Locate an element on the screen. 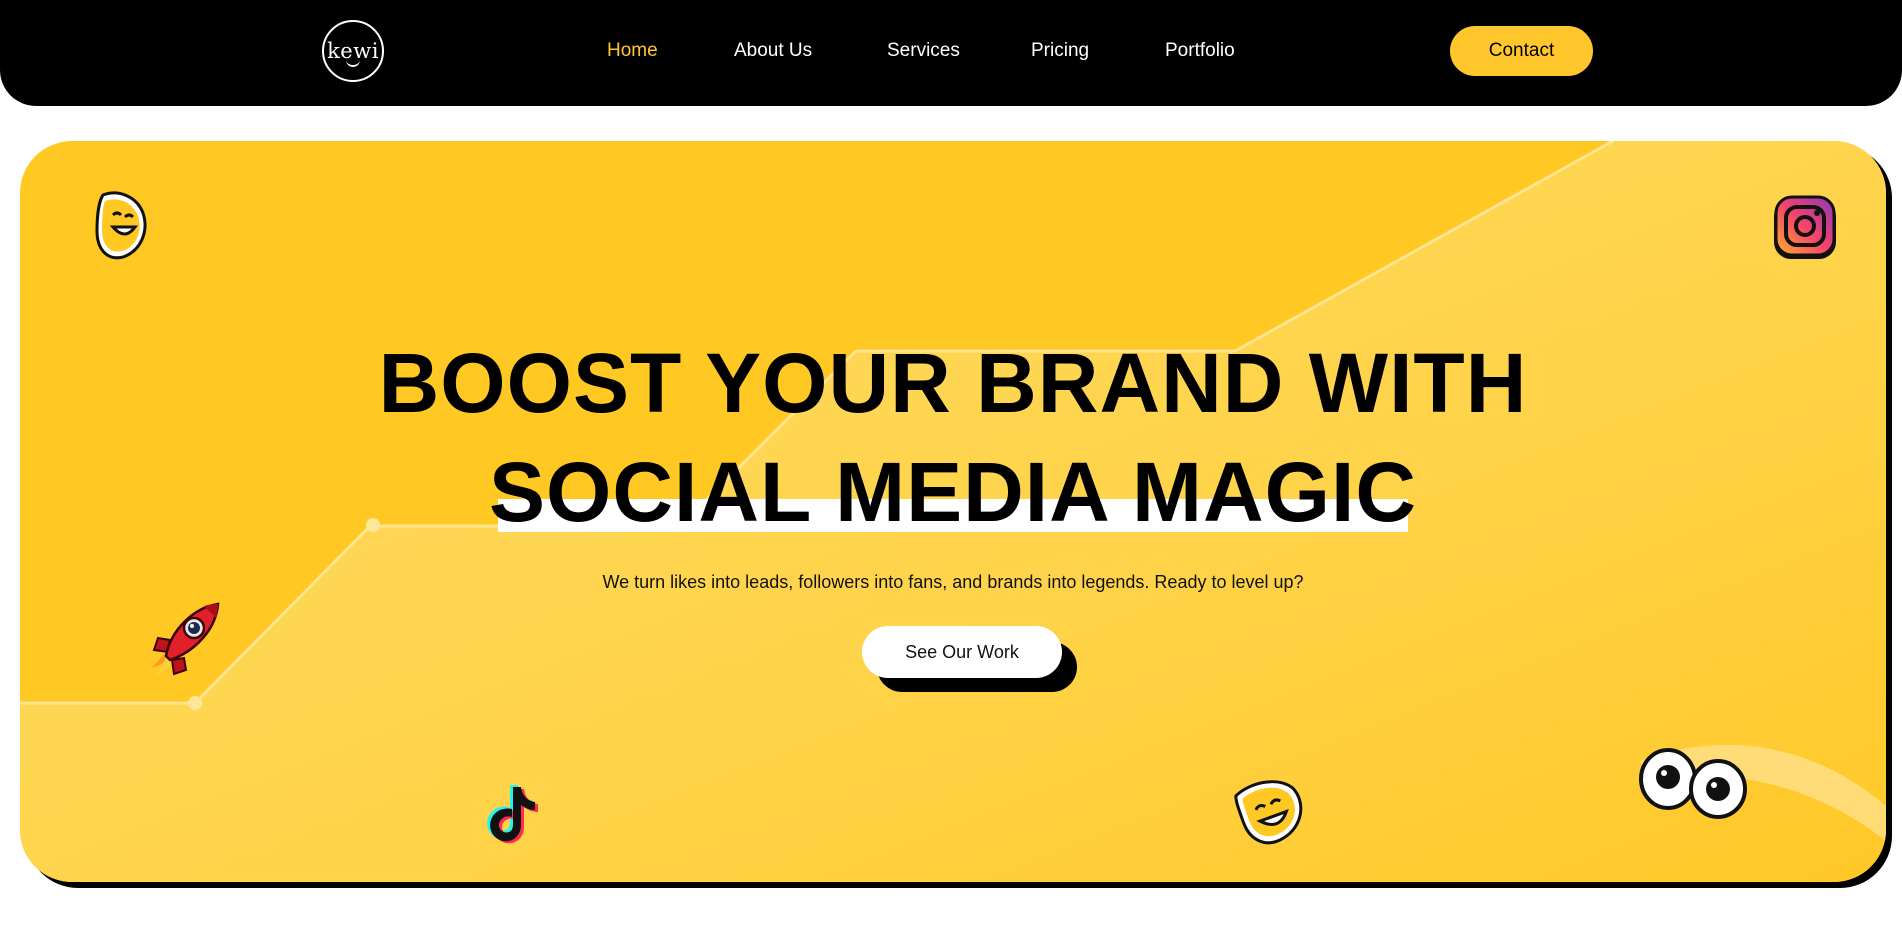 Image resolution: width=1902 pixels, height=942 pixels. nav-link-about-us: About Us is located at coordinates (773, 51).